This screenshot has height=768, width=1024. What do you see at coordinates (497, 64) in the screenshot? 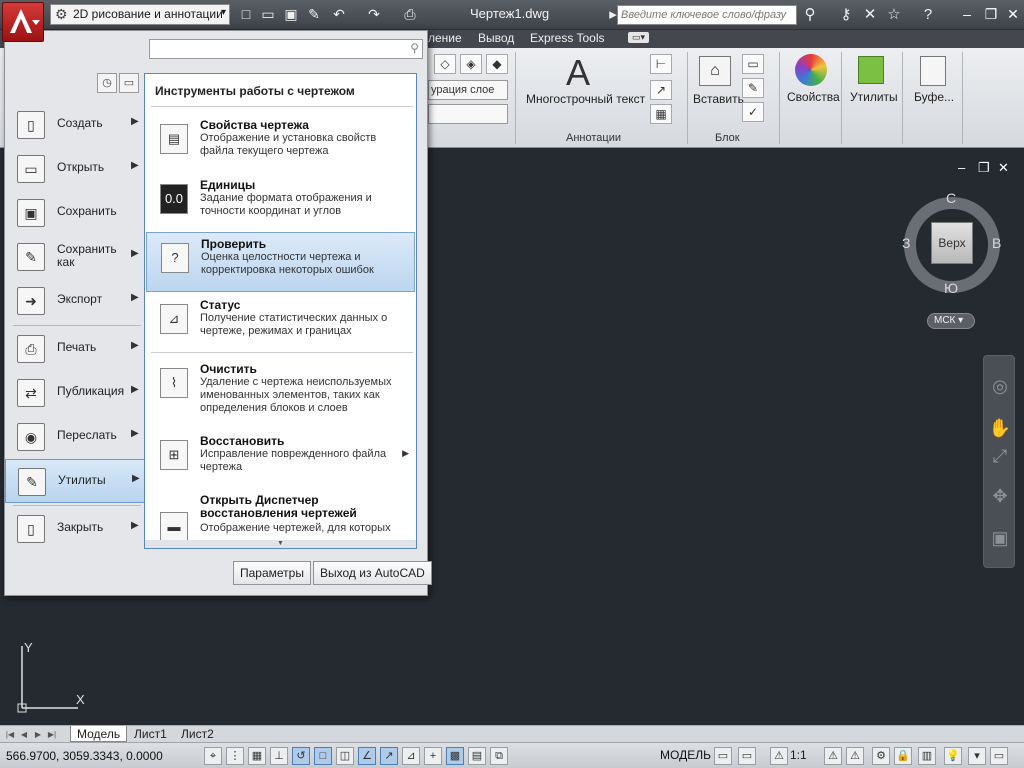
I see `layer-tool3-icon: ◆` at bounding box center [497, 64].